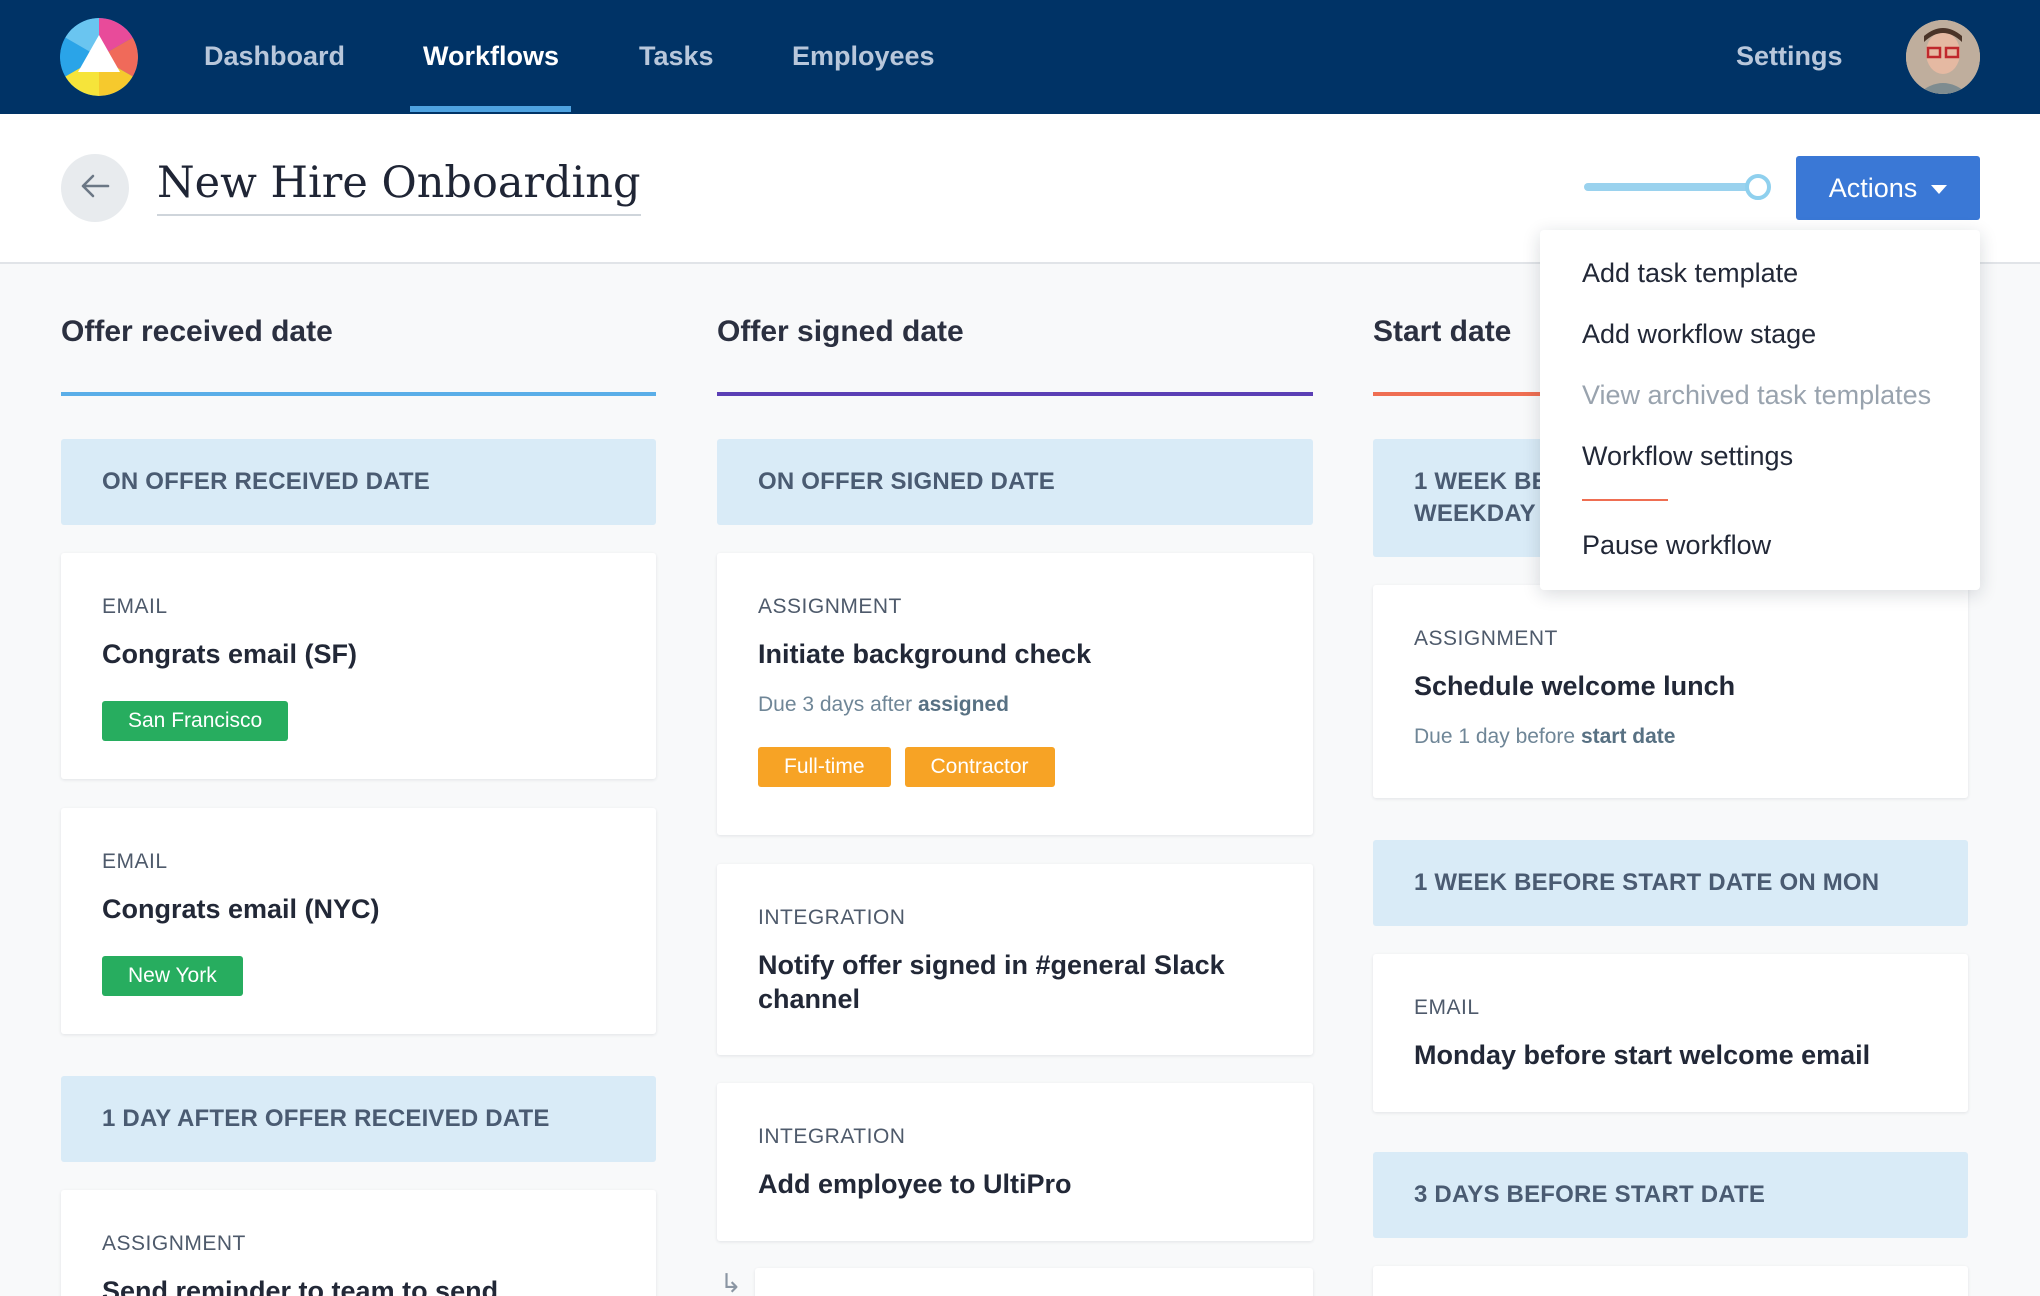  I want to click on workflow-toggle, so click(1677, 187).